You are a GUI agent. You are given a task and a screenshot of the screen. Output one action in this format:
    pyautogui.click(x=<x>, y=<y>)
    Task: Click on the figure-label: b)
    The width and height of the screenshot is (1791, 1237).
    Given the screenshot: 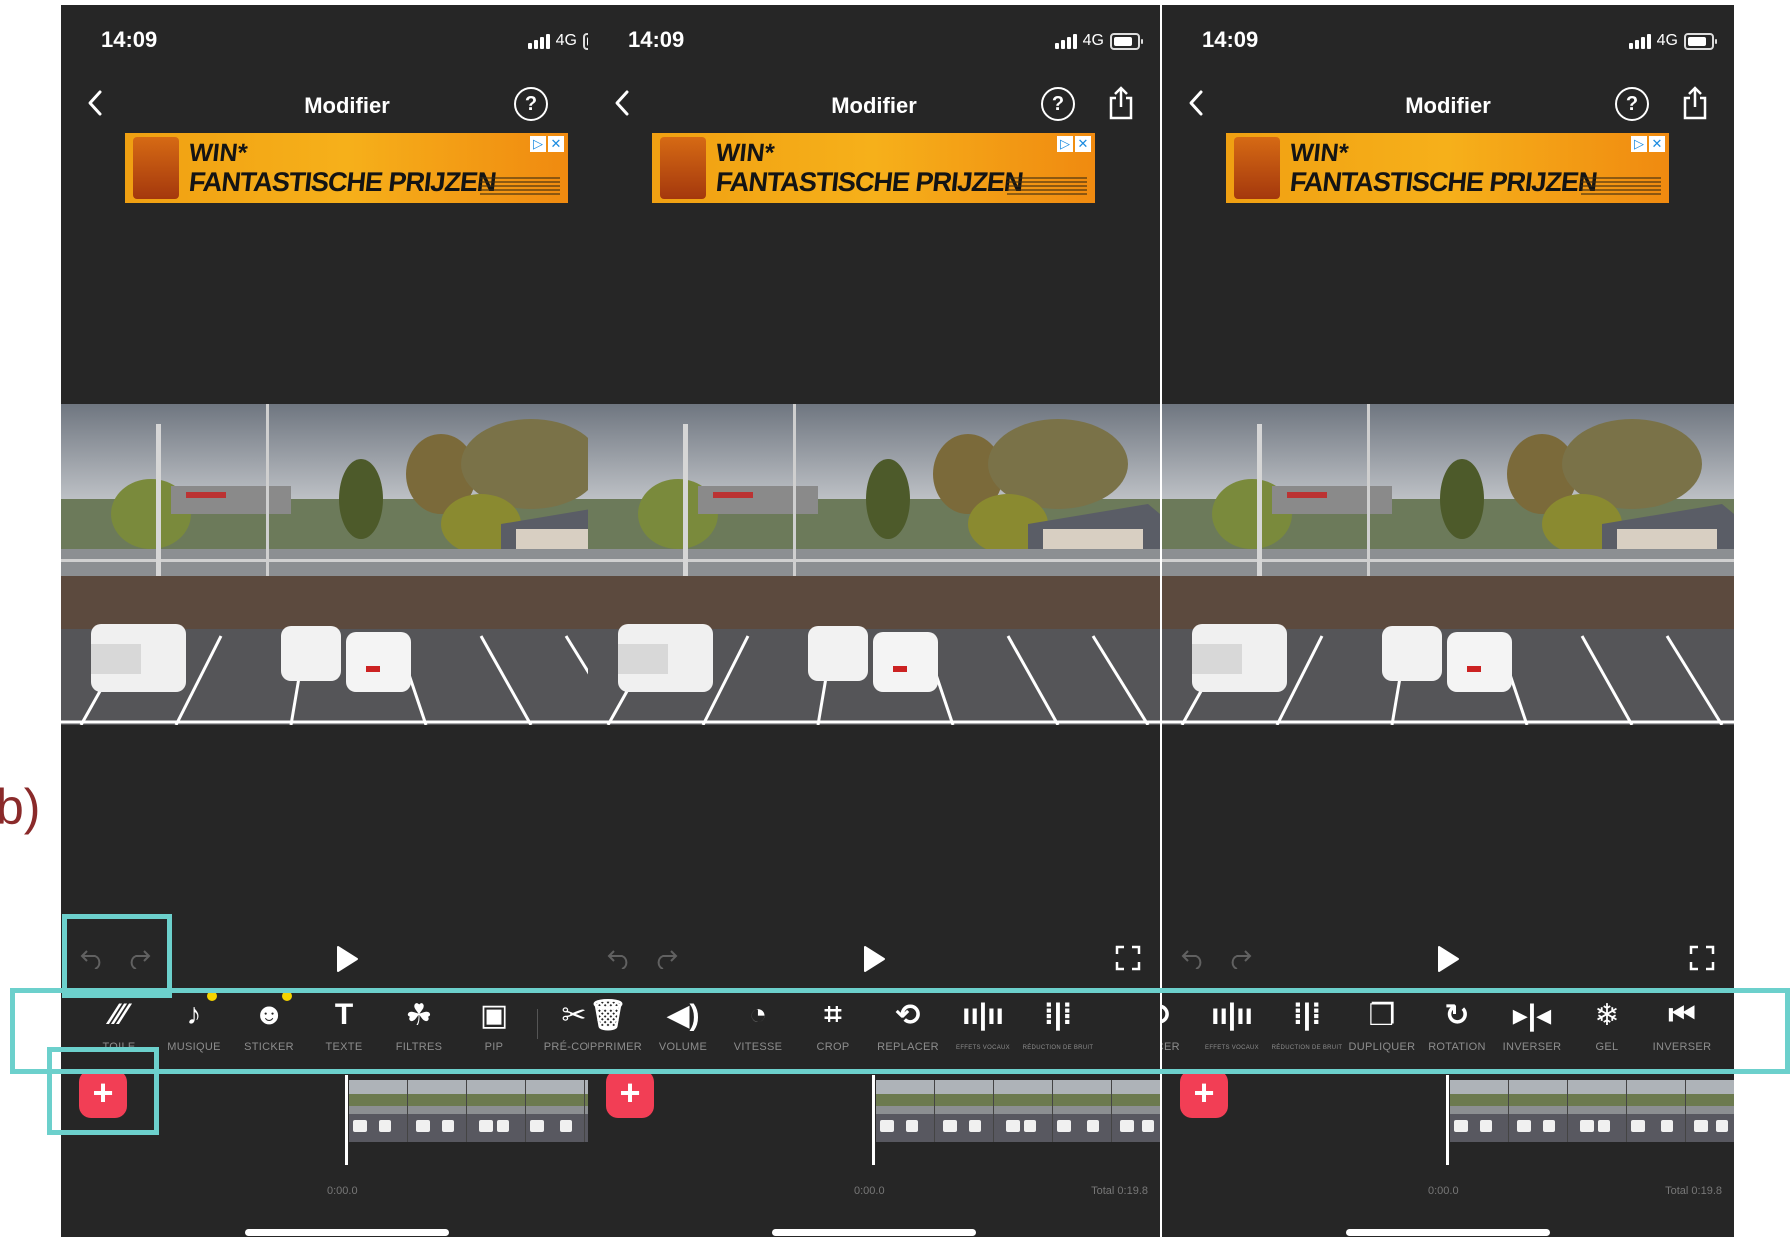 What is the action you would take?
    pyautogui.click(x=20, y=807)
    